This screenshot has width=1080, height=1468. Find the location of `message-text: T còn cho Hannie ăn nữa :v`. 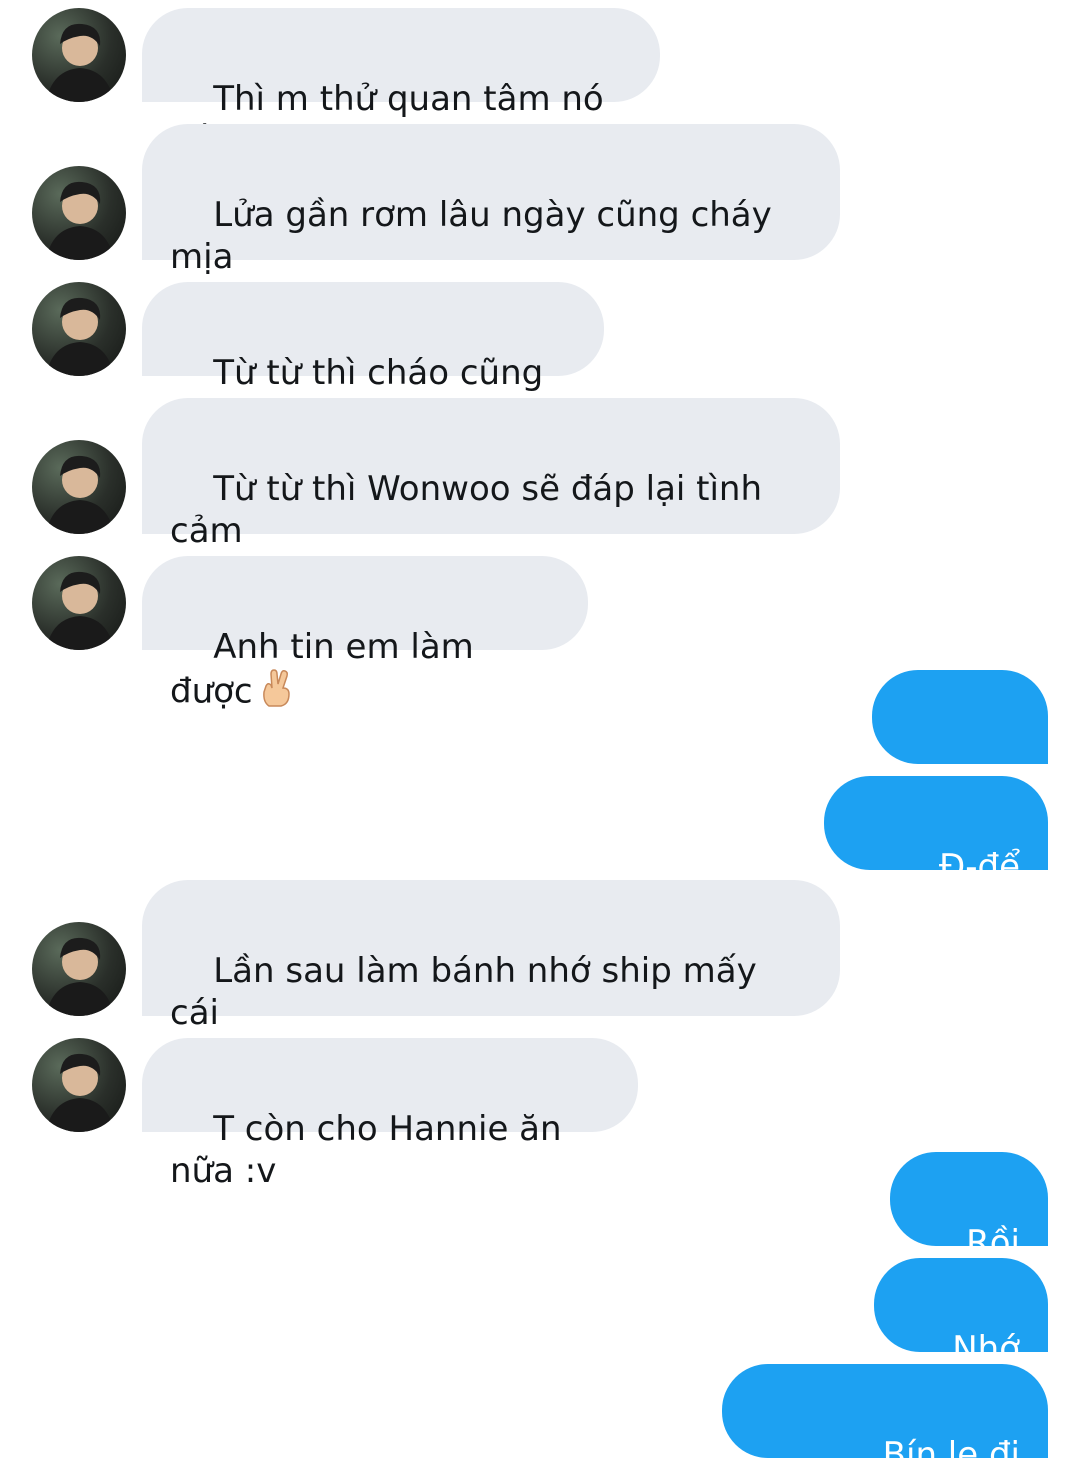

message-text: T còn cho Hannie ăn nữa :v is located at coordinates (371, 1150).